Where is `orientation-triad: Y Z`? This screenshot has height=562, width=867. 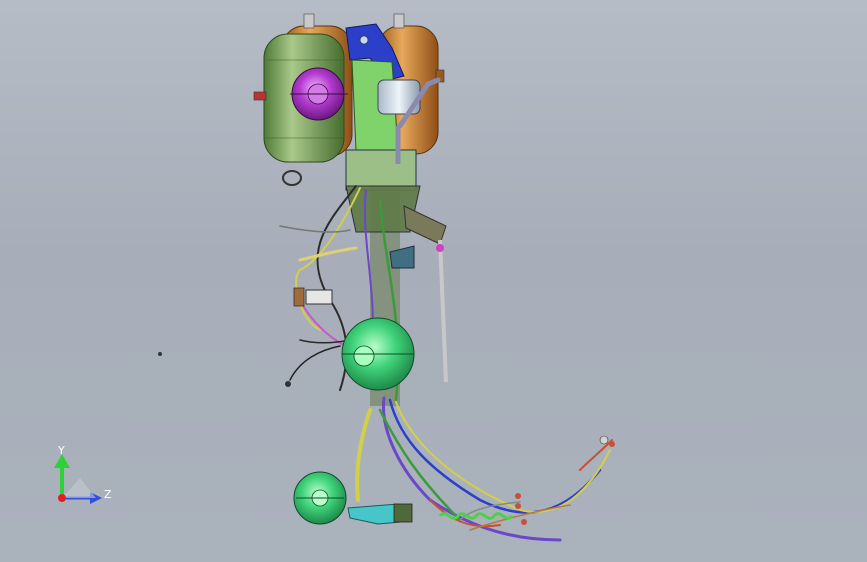
orientation-triad: Y Z is located at coordinates (83, 474).